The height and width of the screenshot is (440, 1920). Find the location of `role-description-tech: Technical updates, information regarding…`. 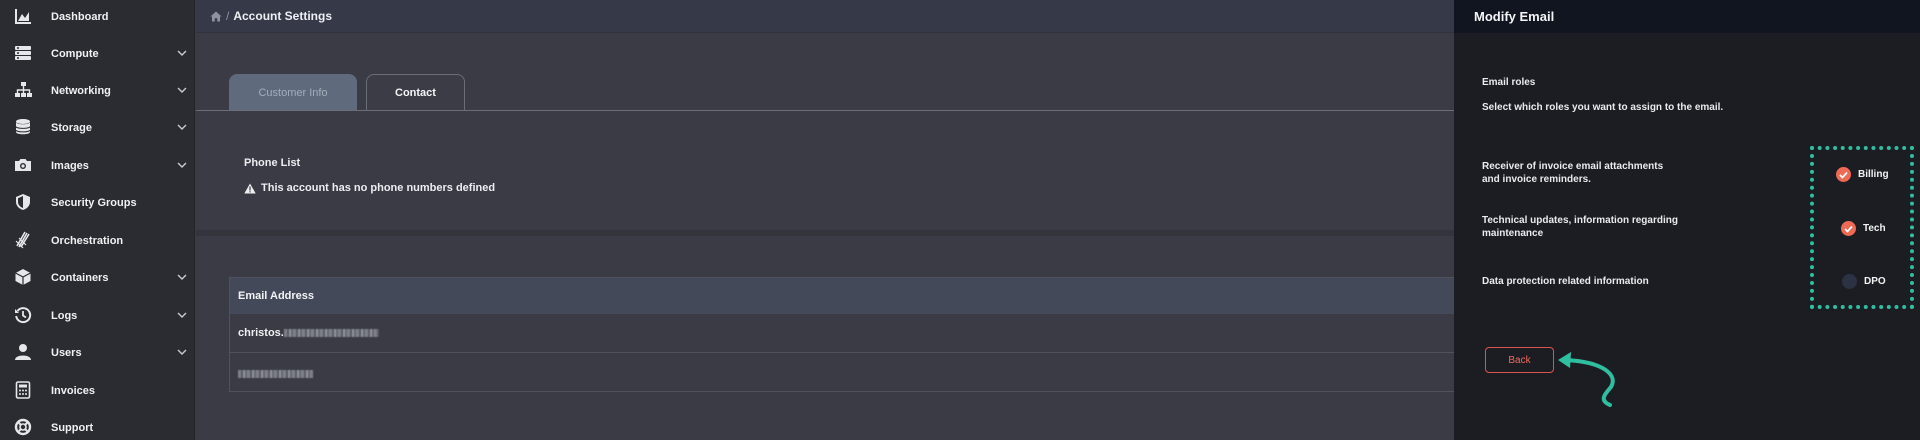

role-description-tech: Technical updates, information regarding… is located at coordinates (1592, 227).